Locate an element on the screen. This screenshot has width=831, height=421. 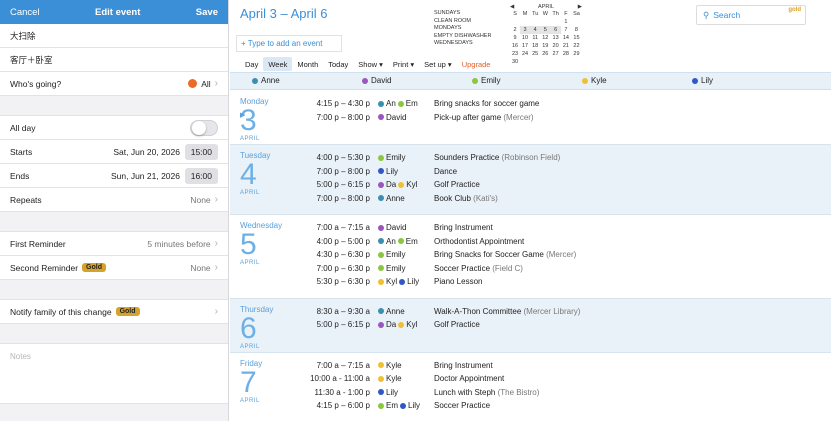
person-lily: Lily is located at coordinates (702, 80).